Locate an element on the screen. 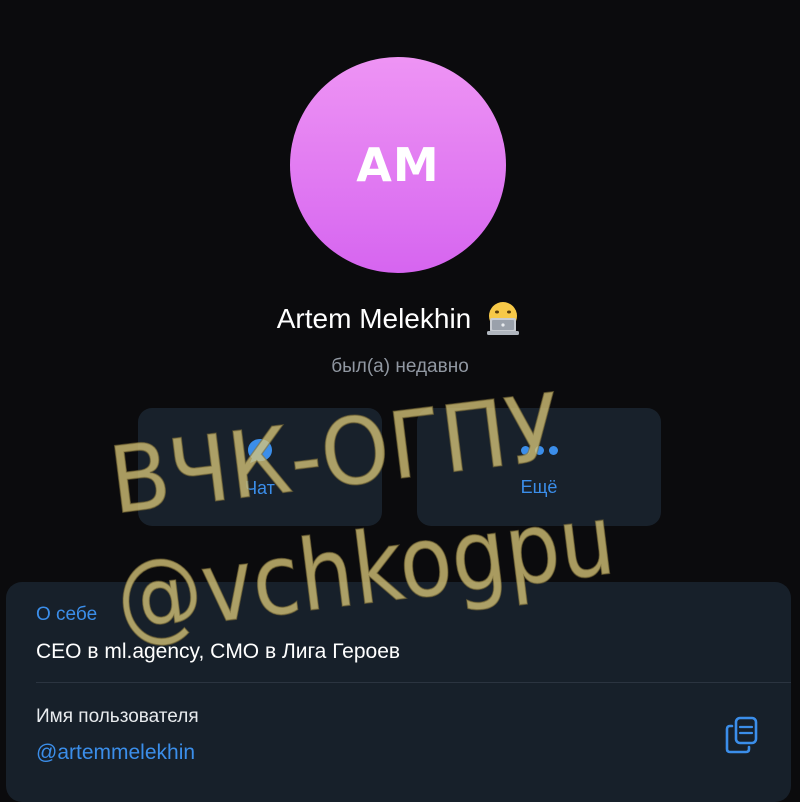 Image resolution: width=800 pixels, height=802 pixels. chat-bubble-icon is located at coordinates (260, 450).